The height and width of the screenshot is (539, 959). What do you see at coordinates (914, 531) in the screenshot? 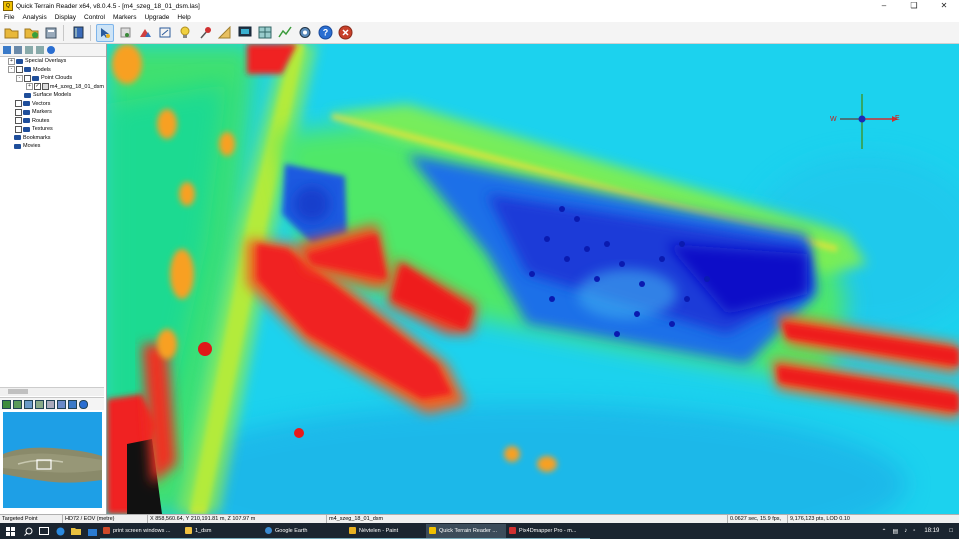
I see `language-icon: ▫` at bounding box center [914, 531].